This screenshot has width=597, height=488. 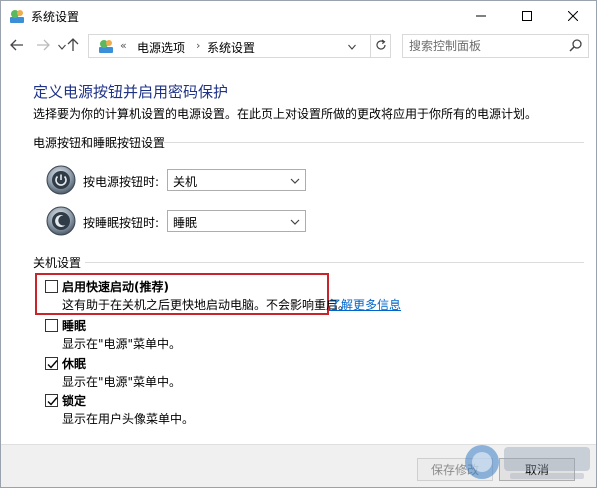 I want to click on navigation-bar: « 电源选项 › 系统设置, so click(x=298, y=46).